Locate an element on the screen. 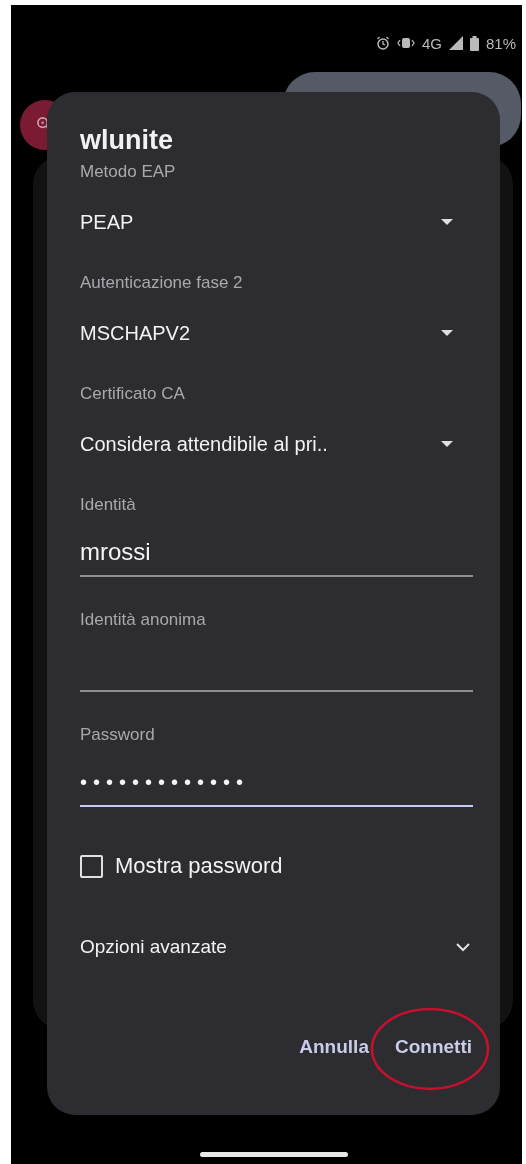  dialog-button: Annulla is located at coordinates (334, 1047).